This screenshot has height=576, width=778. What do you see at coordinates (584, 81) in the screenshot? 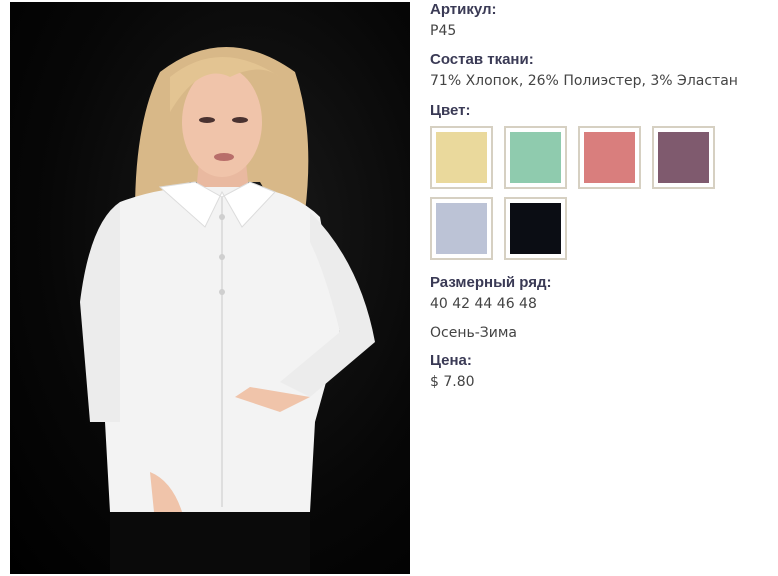
I see `fabric-value: 71% Хлопок, 26% Полиэстер, 3% Эластан` at bounding box center [584, 81].